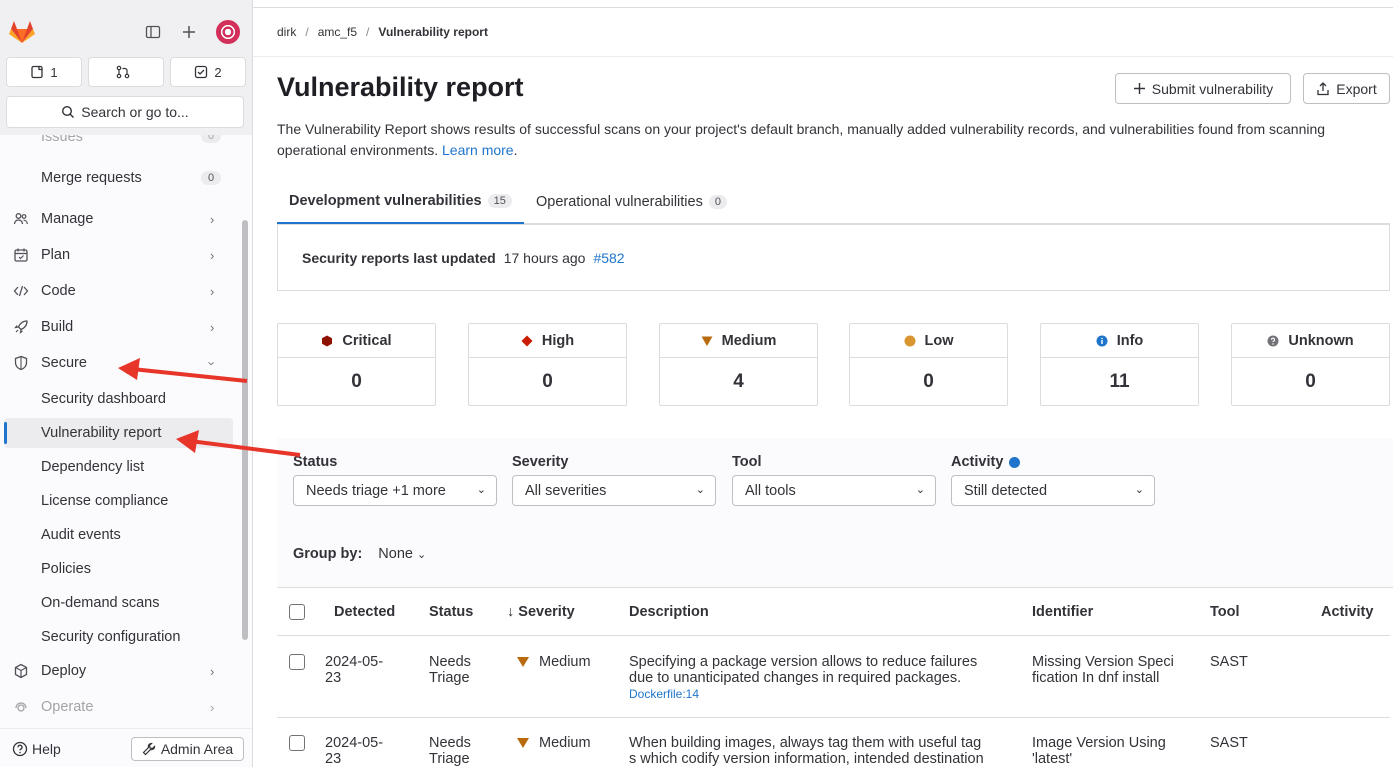 This screenshot has height=767, width=1393. What do you see at coordinates (21, 327) in the screenshot?
I see `rocket-icon` at bounding box center [21, 327].